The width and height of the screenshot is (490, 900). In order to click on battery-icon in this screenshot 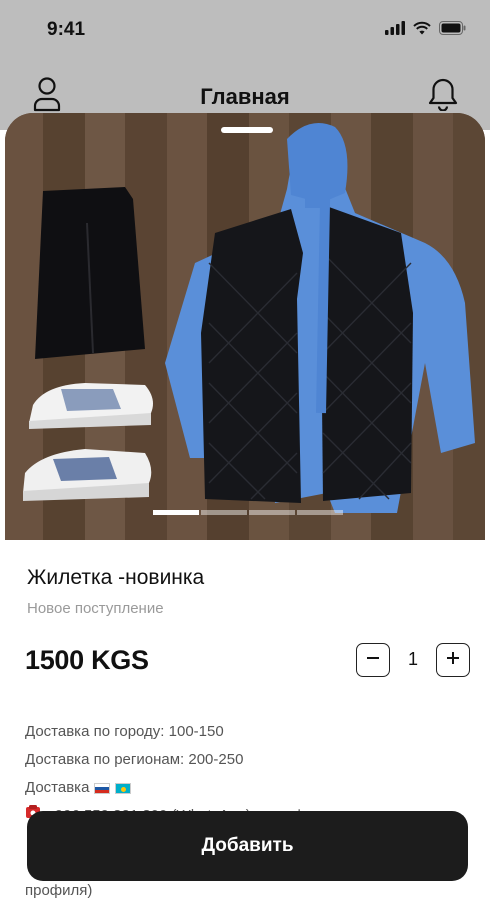, I will do `click(452, 30)`.